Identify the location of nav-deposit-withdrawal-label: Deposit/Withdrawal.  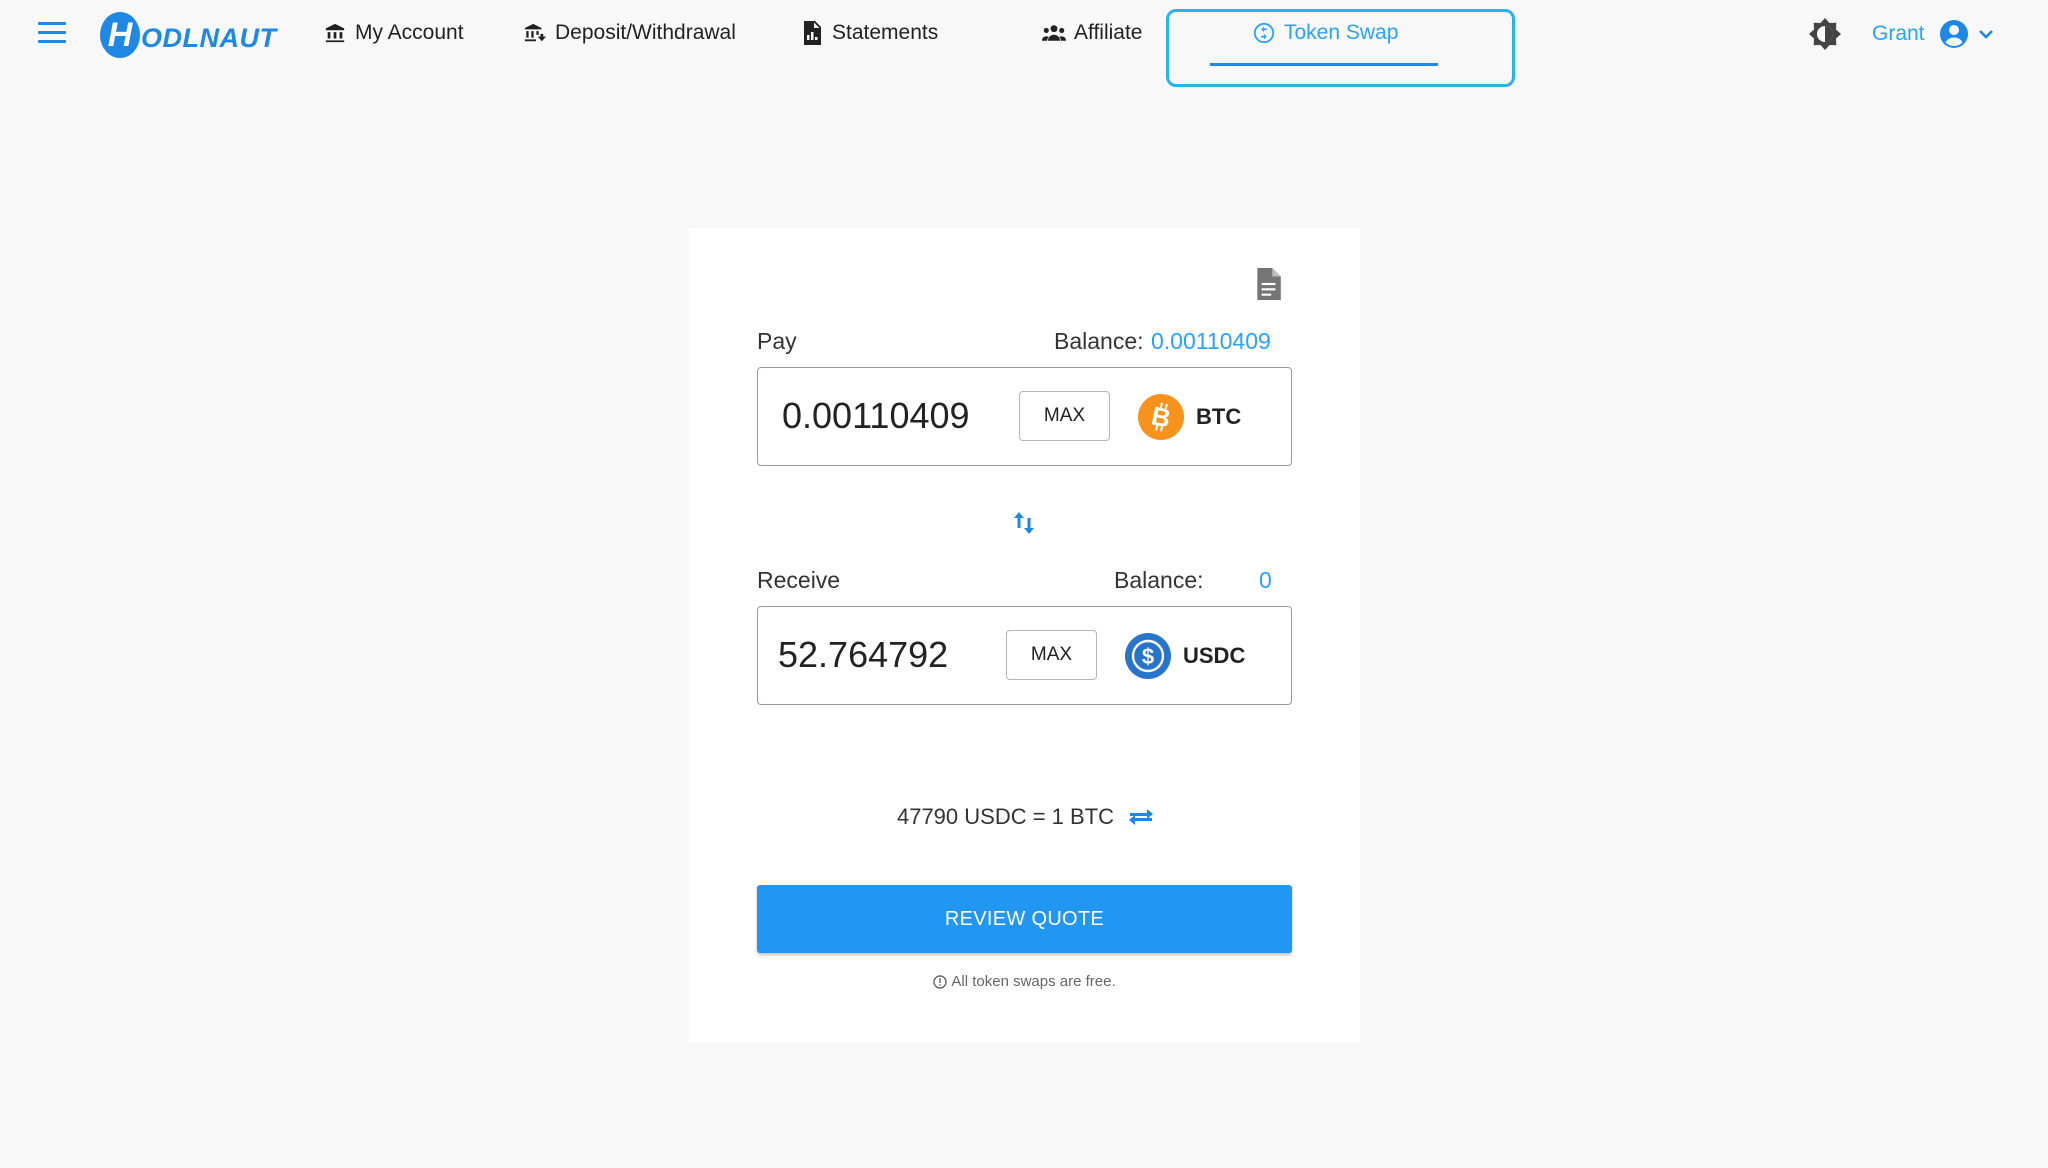
(645, 32).